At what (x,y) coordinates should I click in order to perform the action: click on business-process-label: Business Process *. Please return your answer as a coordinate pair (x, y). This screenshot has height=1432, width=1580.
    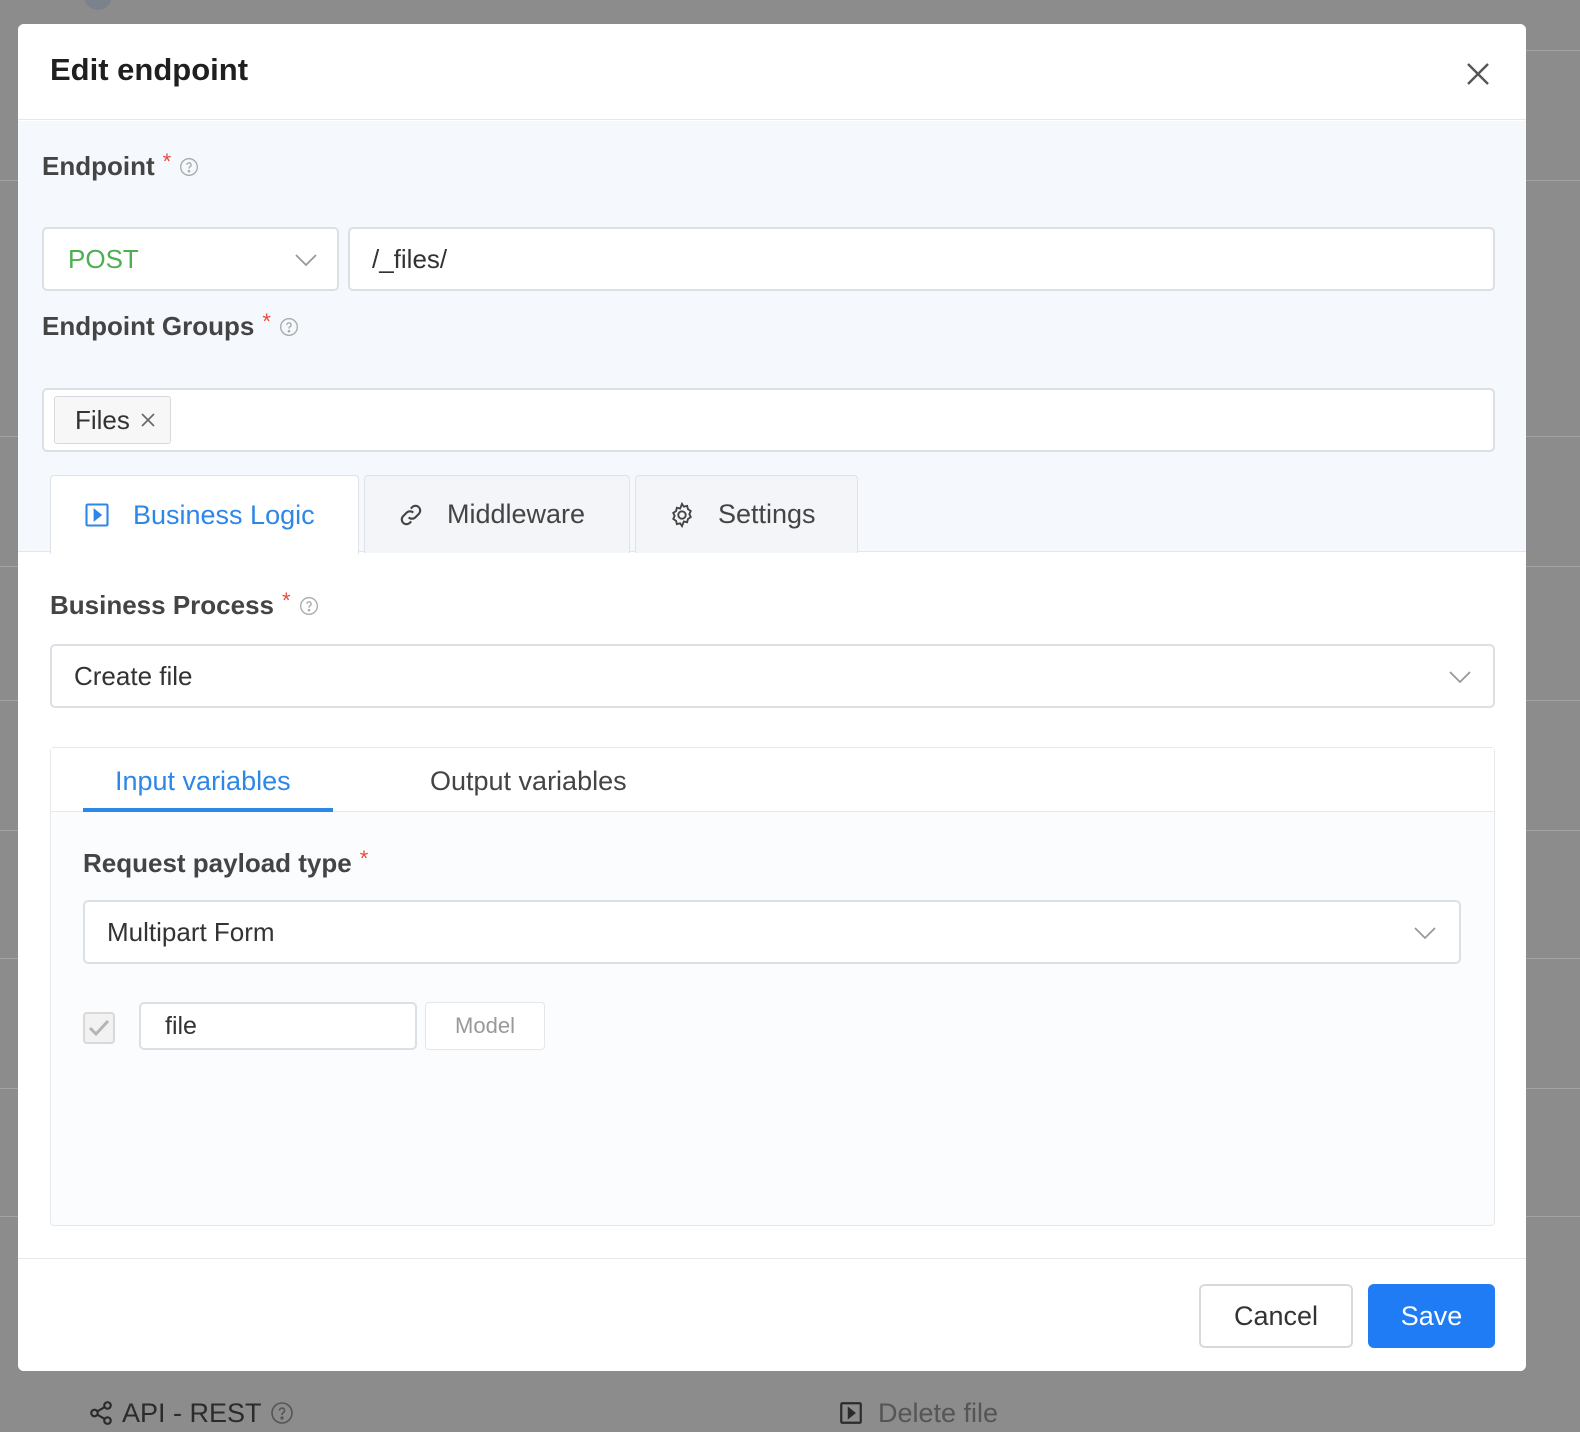
    Looking at the image, I should click on (184, 604).